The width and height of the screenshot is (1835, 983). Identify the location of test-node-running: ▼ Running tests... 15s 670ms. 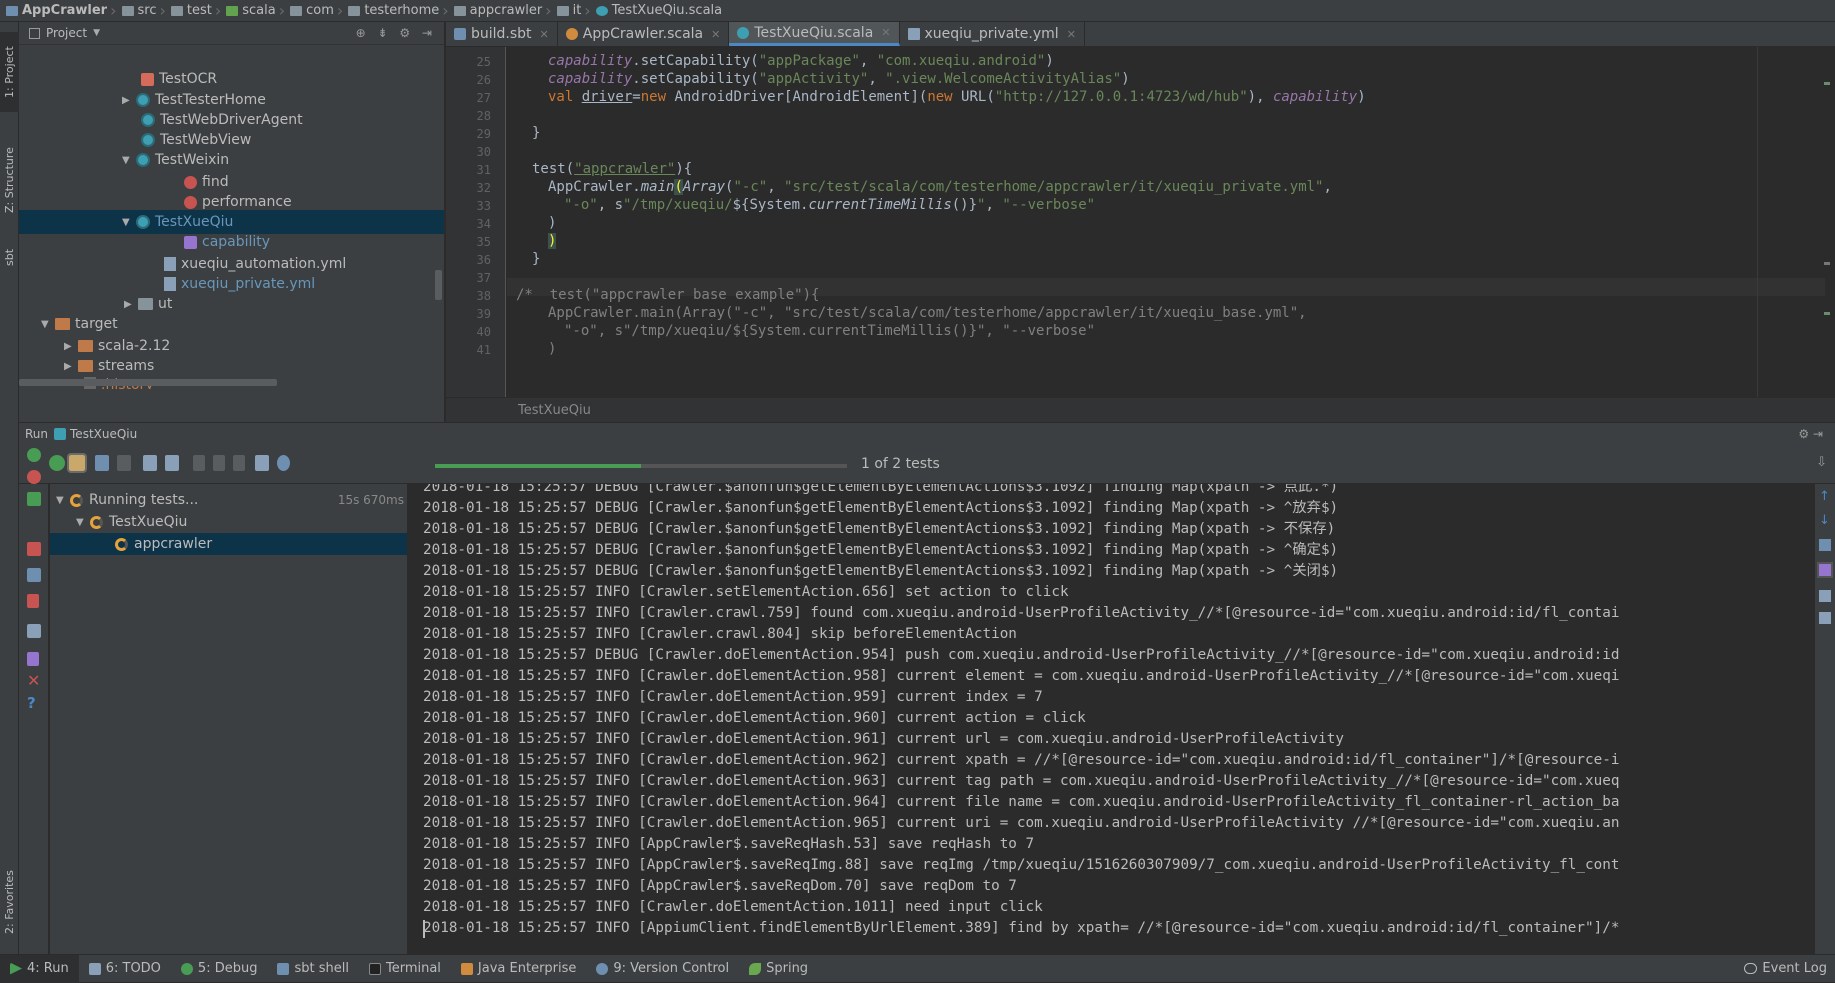
(231, 500).